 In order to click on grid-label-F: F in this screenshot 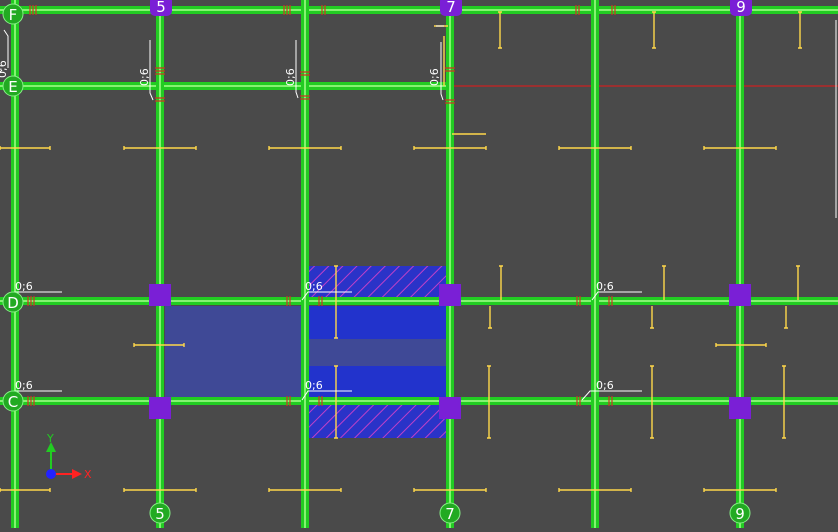, I will do `click(13, 15)`.